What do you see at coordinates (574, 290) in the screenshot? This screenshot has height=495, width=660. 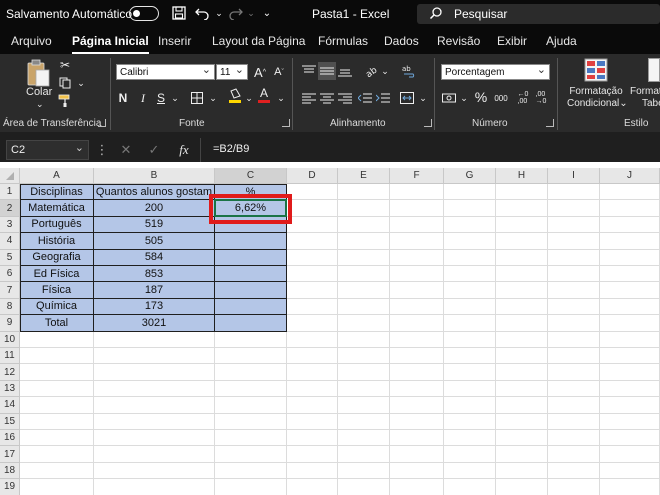 I see `cell-i7` at bounding box center [574, 290].